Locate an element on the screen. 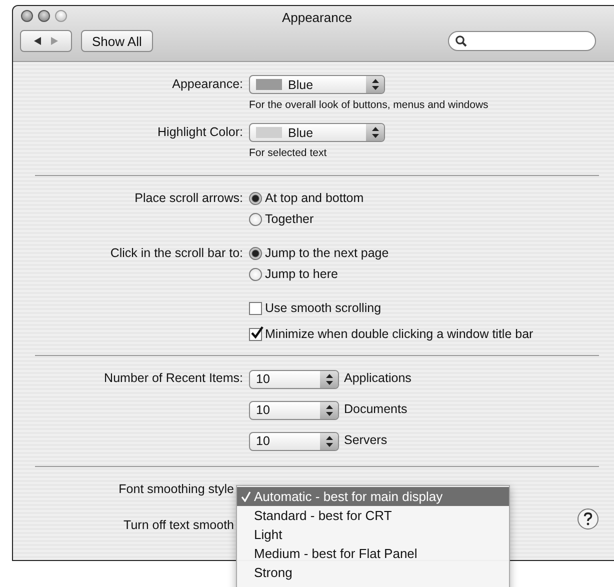 The width and height of the screenshot is (614, 587). item-type-label: Documents is located at coordinates (376, 409).